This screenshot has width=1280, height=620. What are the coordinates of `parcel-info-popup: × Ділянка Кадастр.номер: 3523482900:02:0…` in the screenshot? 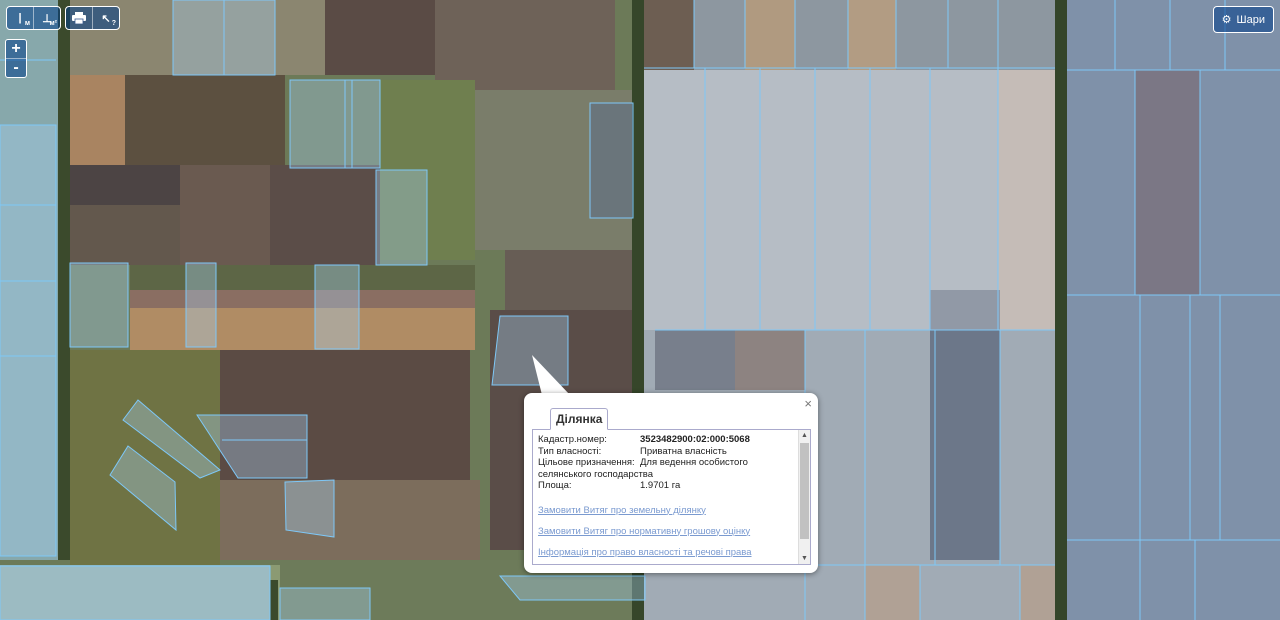 It's located at (671, 483).